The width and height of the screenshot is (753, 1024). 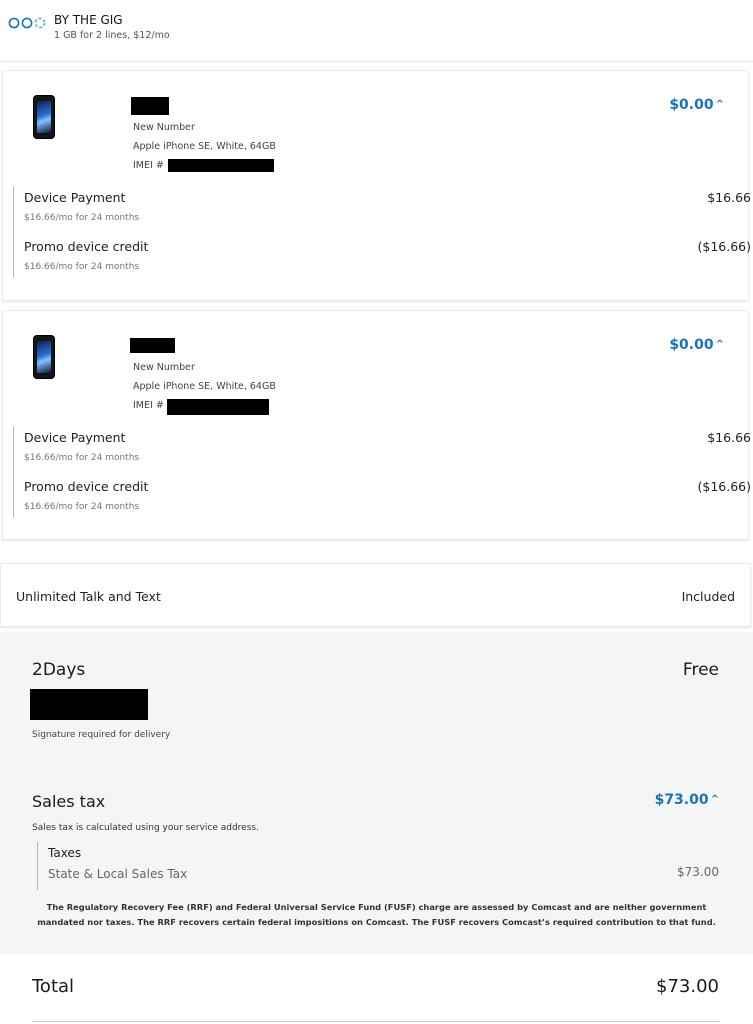 I want to click on unlimited-talk-text-row: Unlimited Talk and Text Included, so click(x=375, y=595).